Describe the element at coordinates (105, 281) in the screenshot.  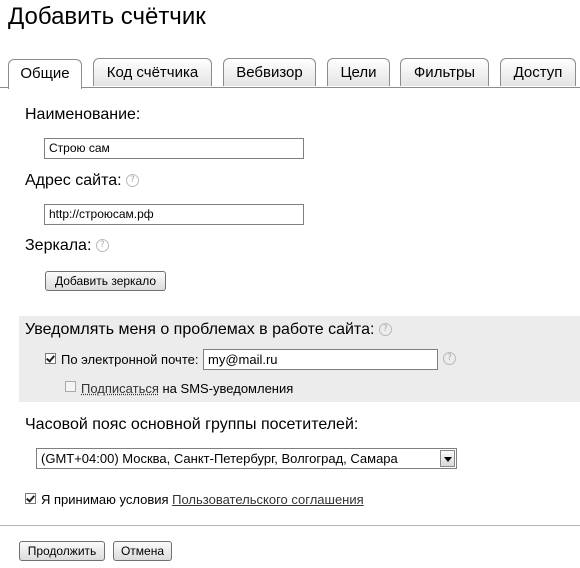
I see `add-mirror-button: Добавить зеркало` at that location.